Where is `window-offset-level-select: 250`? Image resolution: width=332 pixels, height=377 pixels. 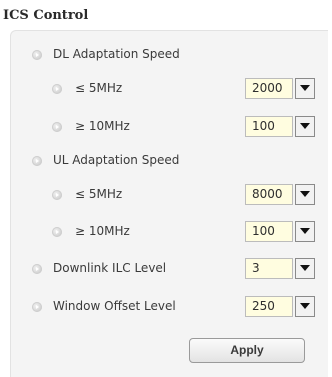 window-offset-level-select: 250 is located at coordinates (280, 306).